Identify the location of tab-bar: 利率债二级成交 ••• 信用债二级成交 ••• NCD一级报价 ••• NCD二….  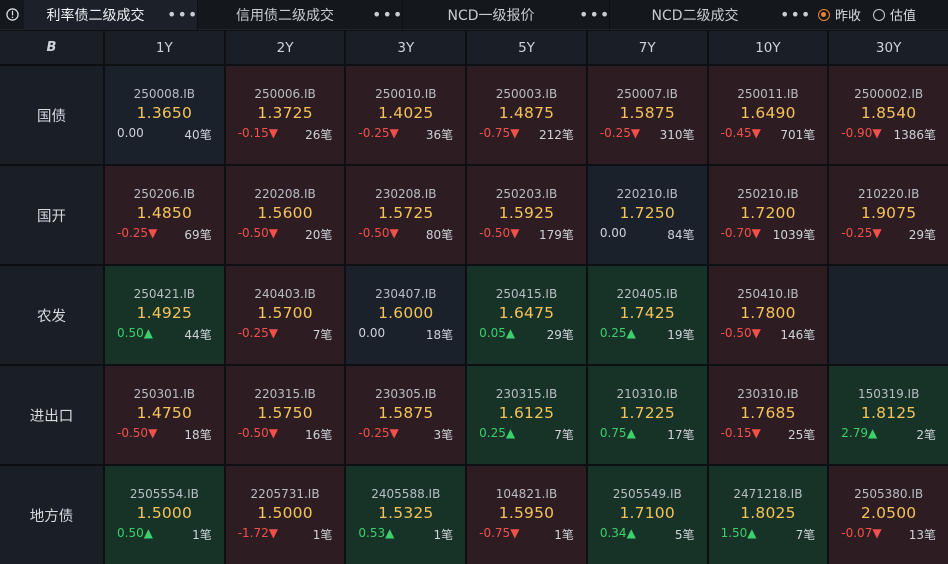
(474, 15).